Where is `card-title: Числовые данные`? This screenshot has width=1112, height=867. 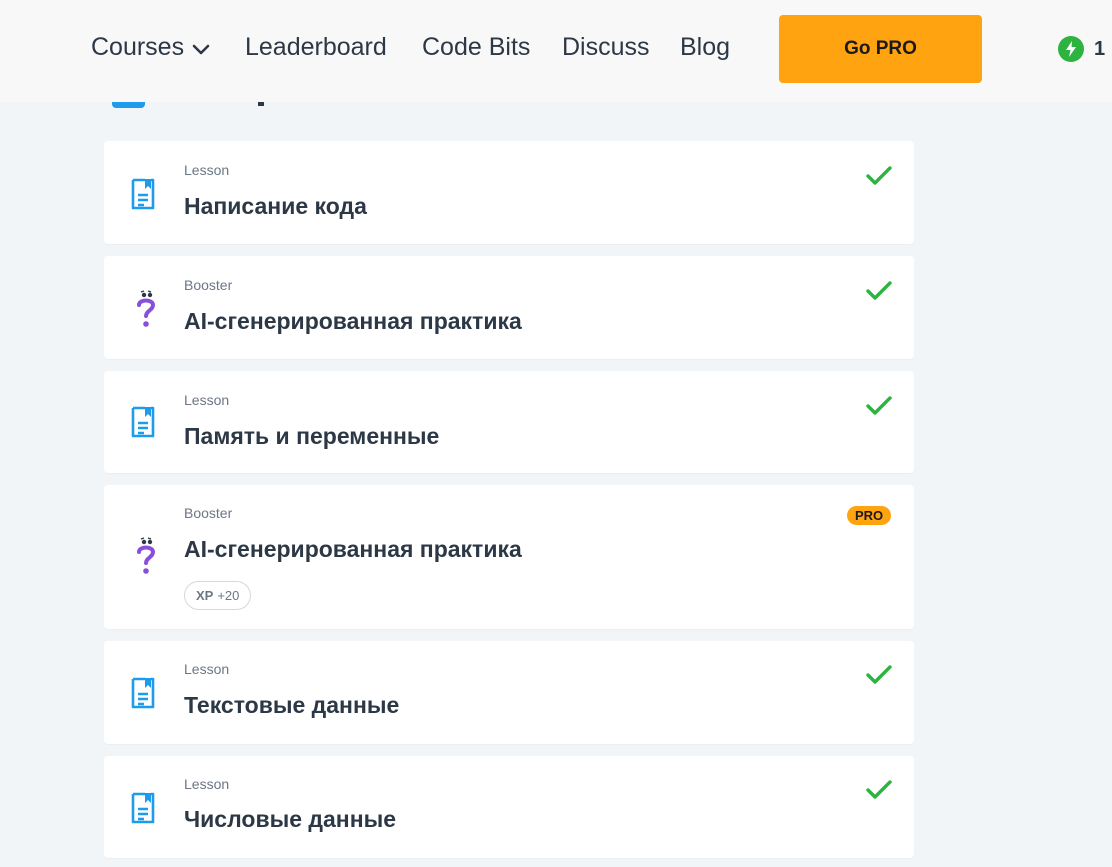 card-title: Числовые данные is located at coordinates (290, 819).